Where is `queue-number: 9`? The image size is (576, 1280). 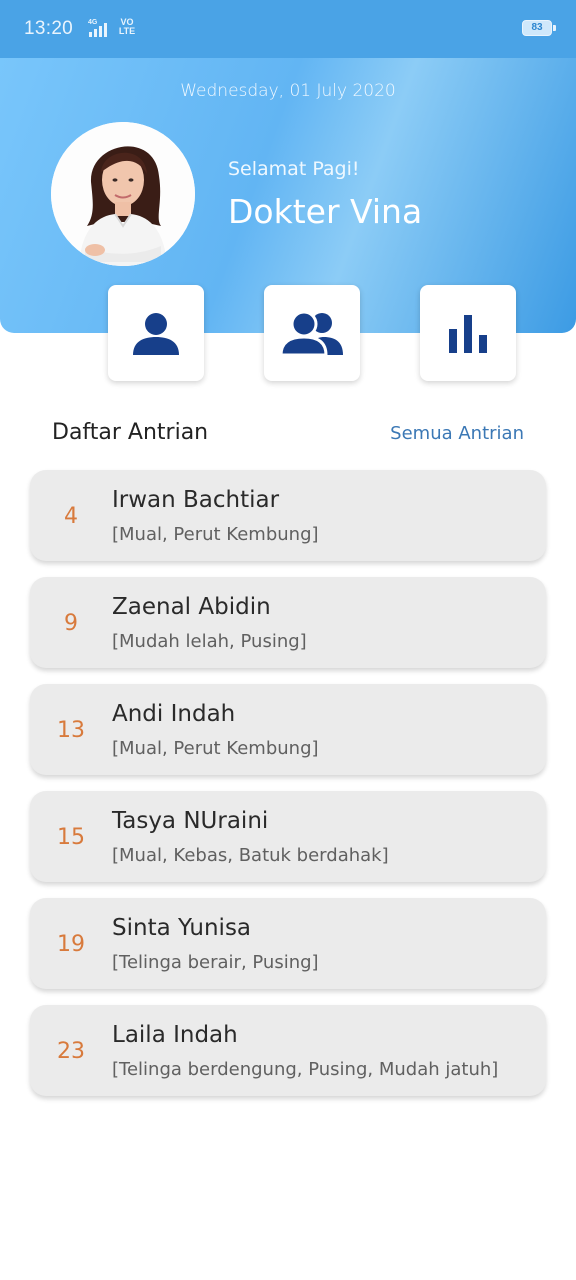
queue-number: 9 is located at coordinates (71, 623).